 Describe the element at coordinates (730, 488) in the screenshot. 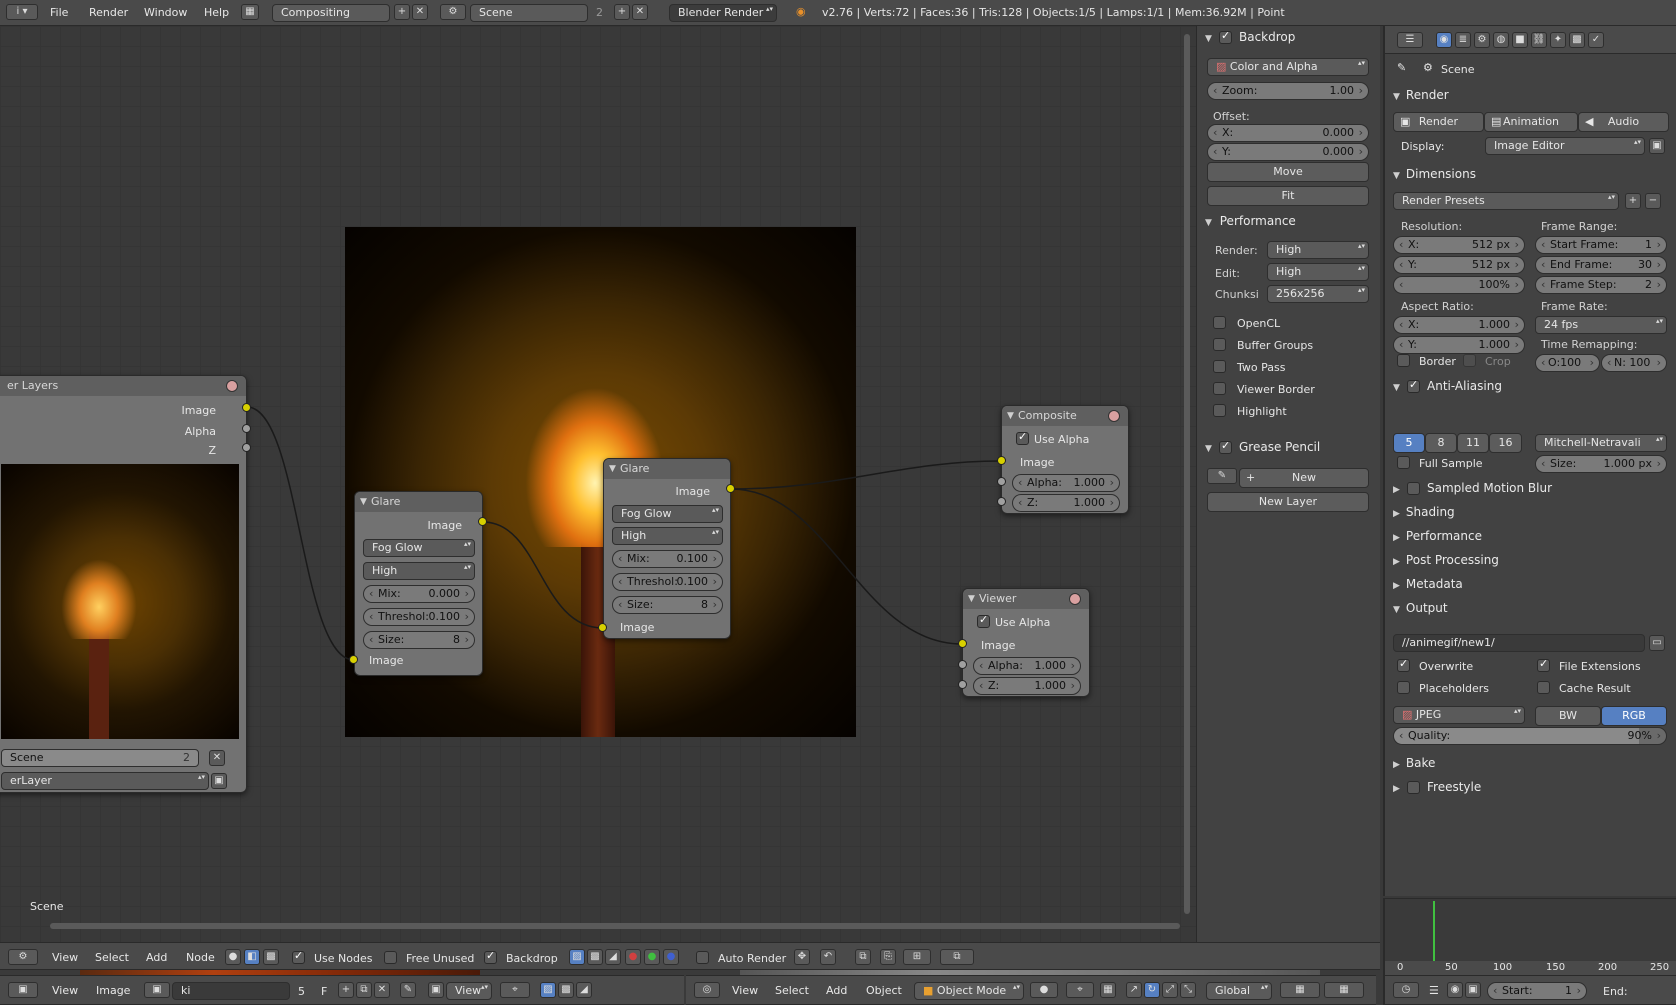

I see `glare2-output-socket` at that location.